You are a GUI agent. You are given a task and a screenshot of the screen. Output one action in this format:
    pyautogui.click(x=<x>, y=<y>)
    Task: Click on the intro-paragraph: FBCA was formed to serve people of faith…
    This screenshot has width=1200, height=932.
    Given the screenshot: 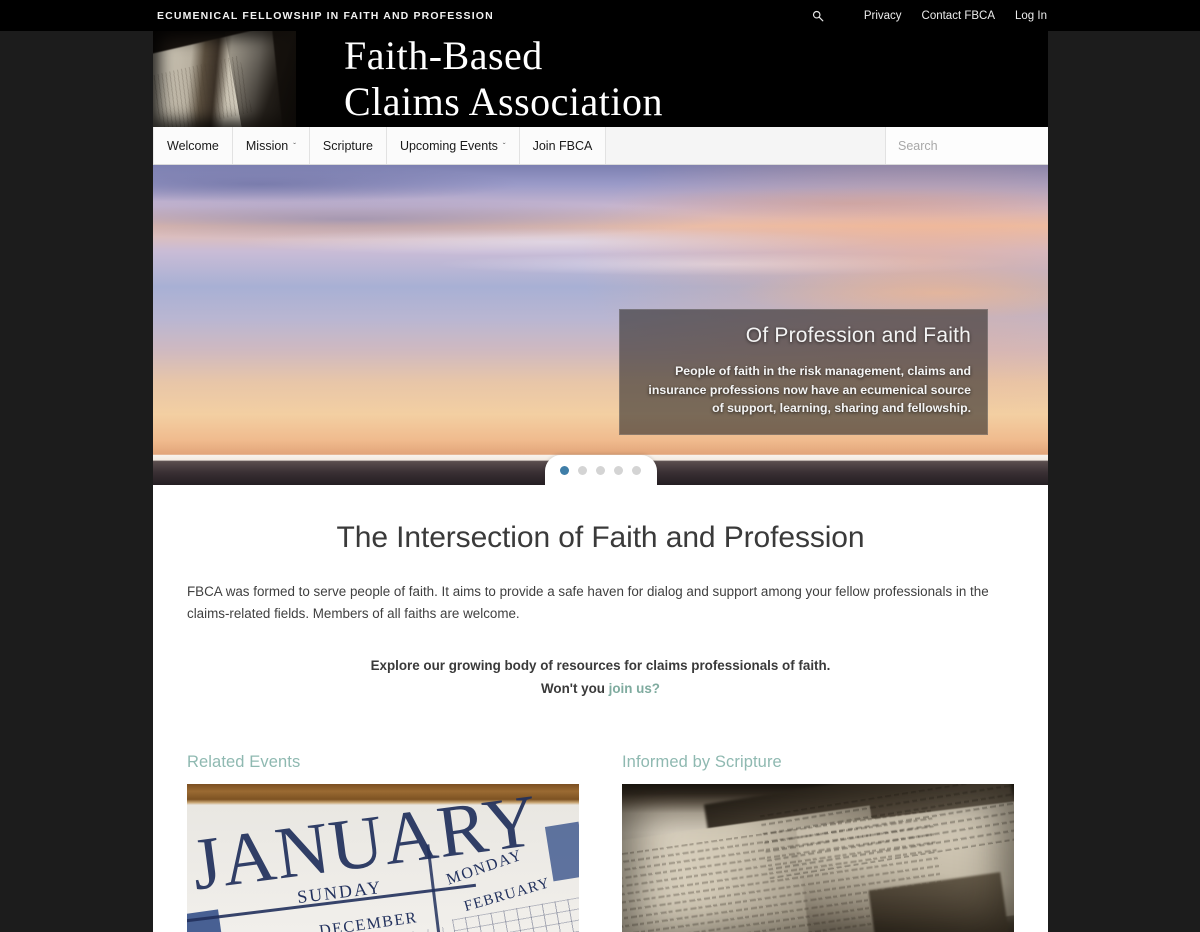 What is the action you would take?
    pyautogui.click(x=588, y=603)
    